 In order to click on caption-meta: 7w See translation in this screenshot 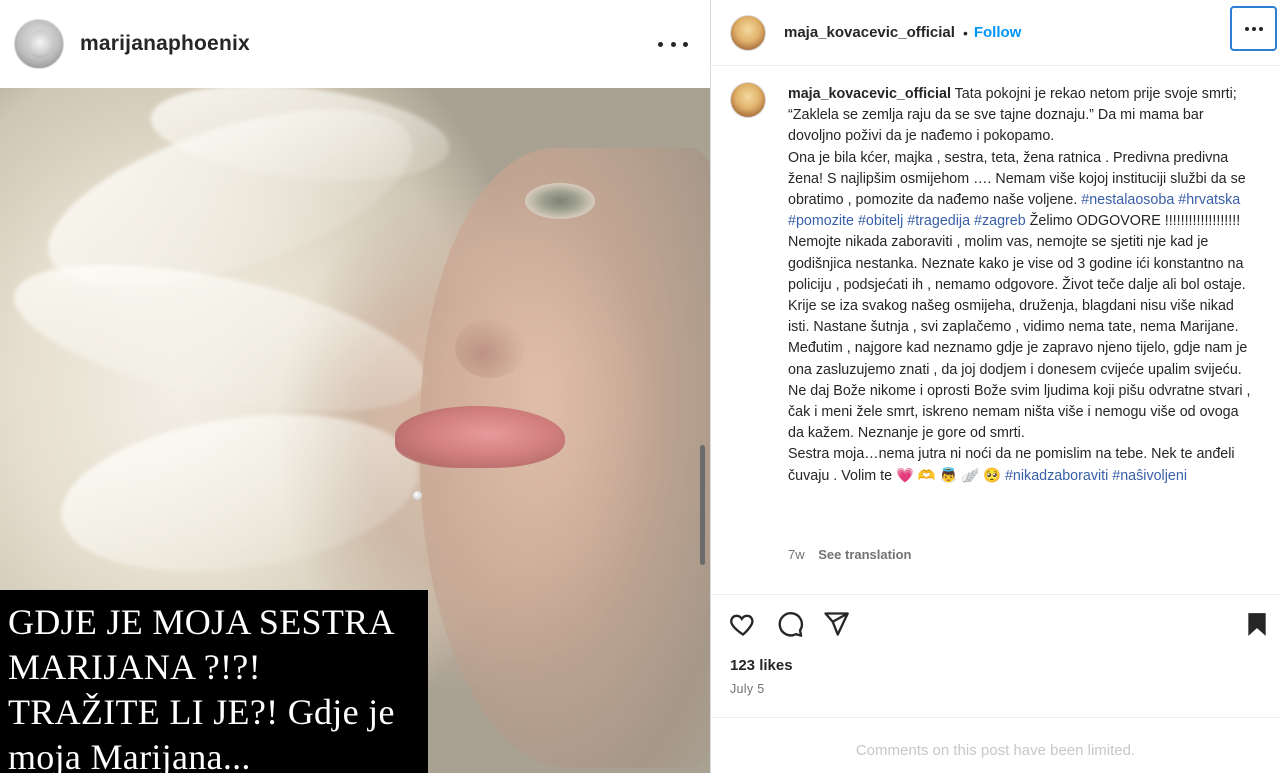, I will do `click(854, 554)`.